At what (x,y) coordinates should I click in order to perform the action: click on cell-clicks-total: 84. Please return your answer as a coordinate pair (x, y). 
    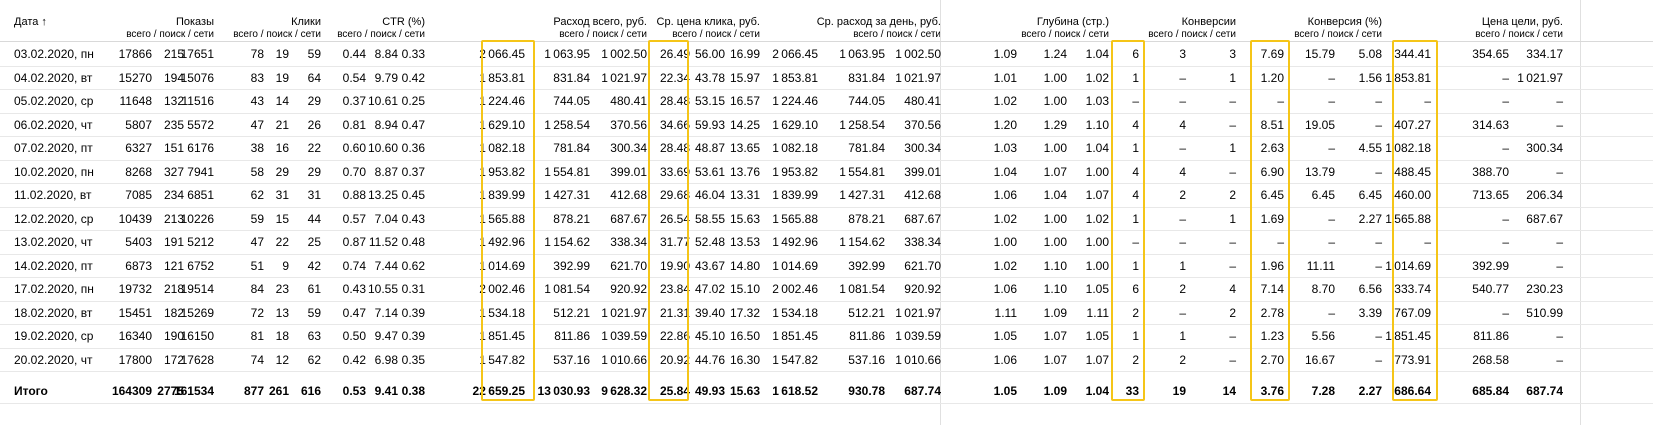
    Looking at the image, I should click on (257, 289).